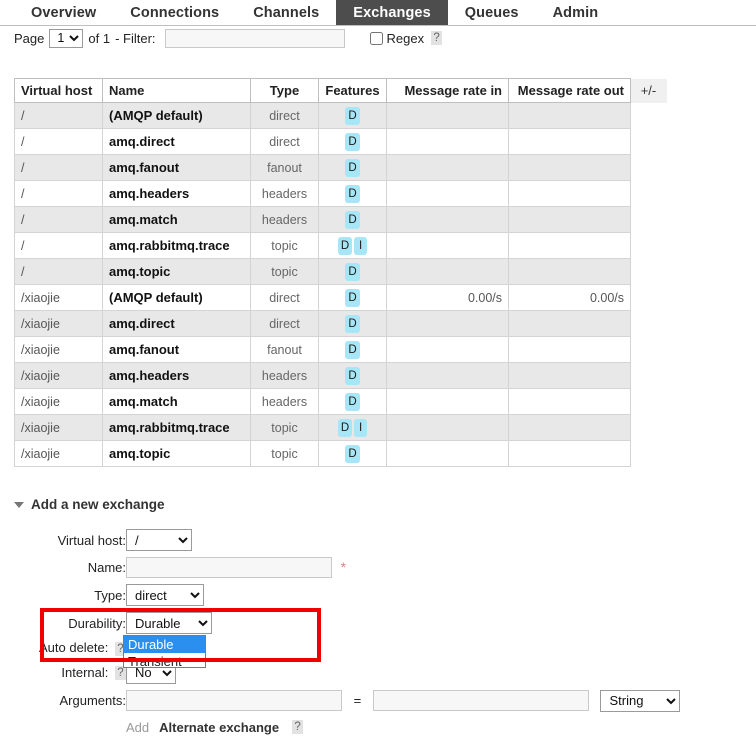  What do you see at coordinates (63, 13) in the screenshot?
I see `tab-overview: Overview` at bounding box center [63, 13].